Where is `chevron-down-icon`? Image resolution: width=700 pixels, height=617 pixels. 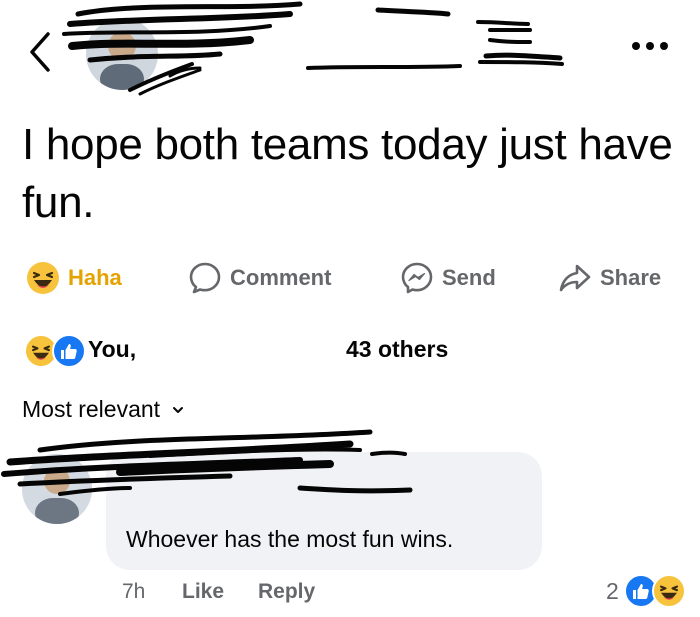
chevron-down-icon is located at coordinates (178, 409).